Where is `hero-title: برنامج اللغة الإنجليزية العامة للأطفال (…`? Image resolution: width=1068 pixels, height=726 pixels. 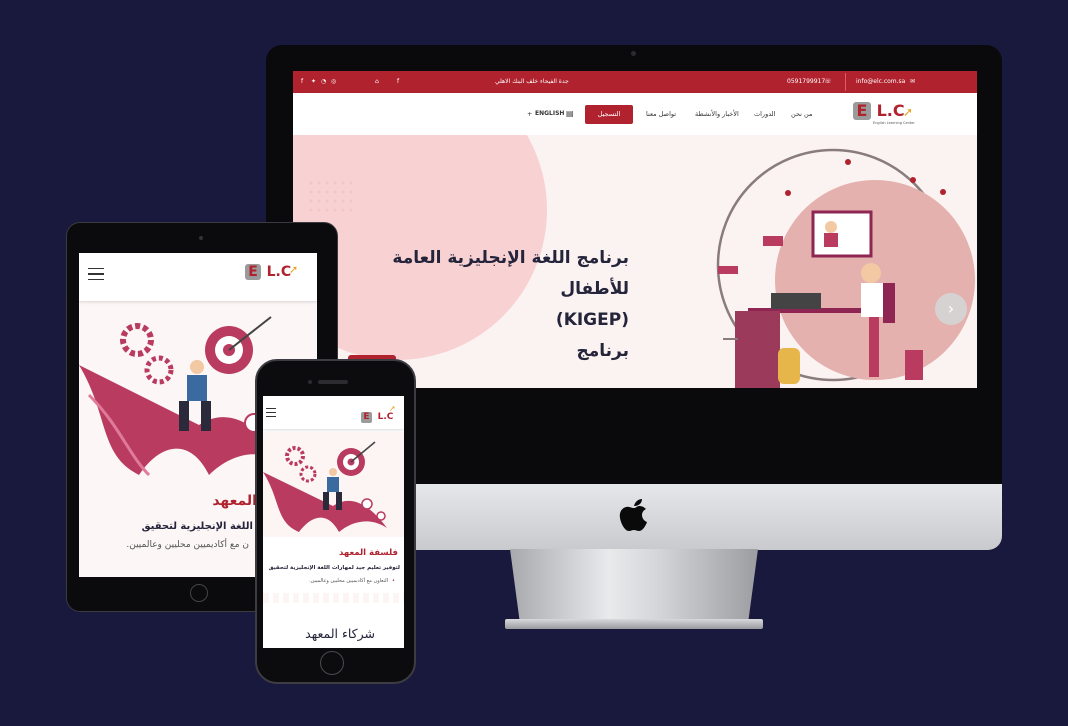 hero-title: برنامج اللغة الإنجليزية العامة للأطفال (… is located at coordinates (510, 304).